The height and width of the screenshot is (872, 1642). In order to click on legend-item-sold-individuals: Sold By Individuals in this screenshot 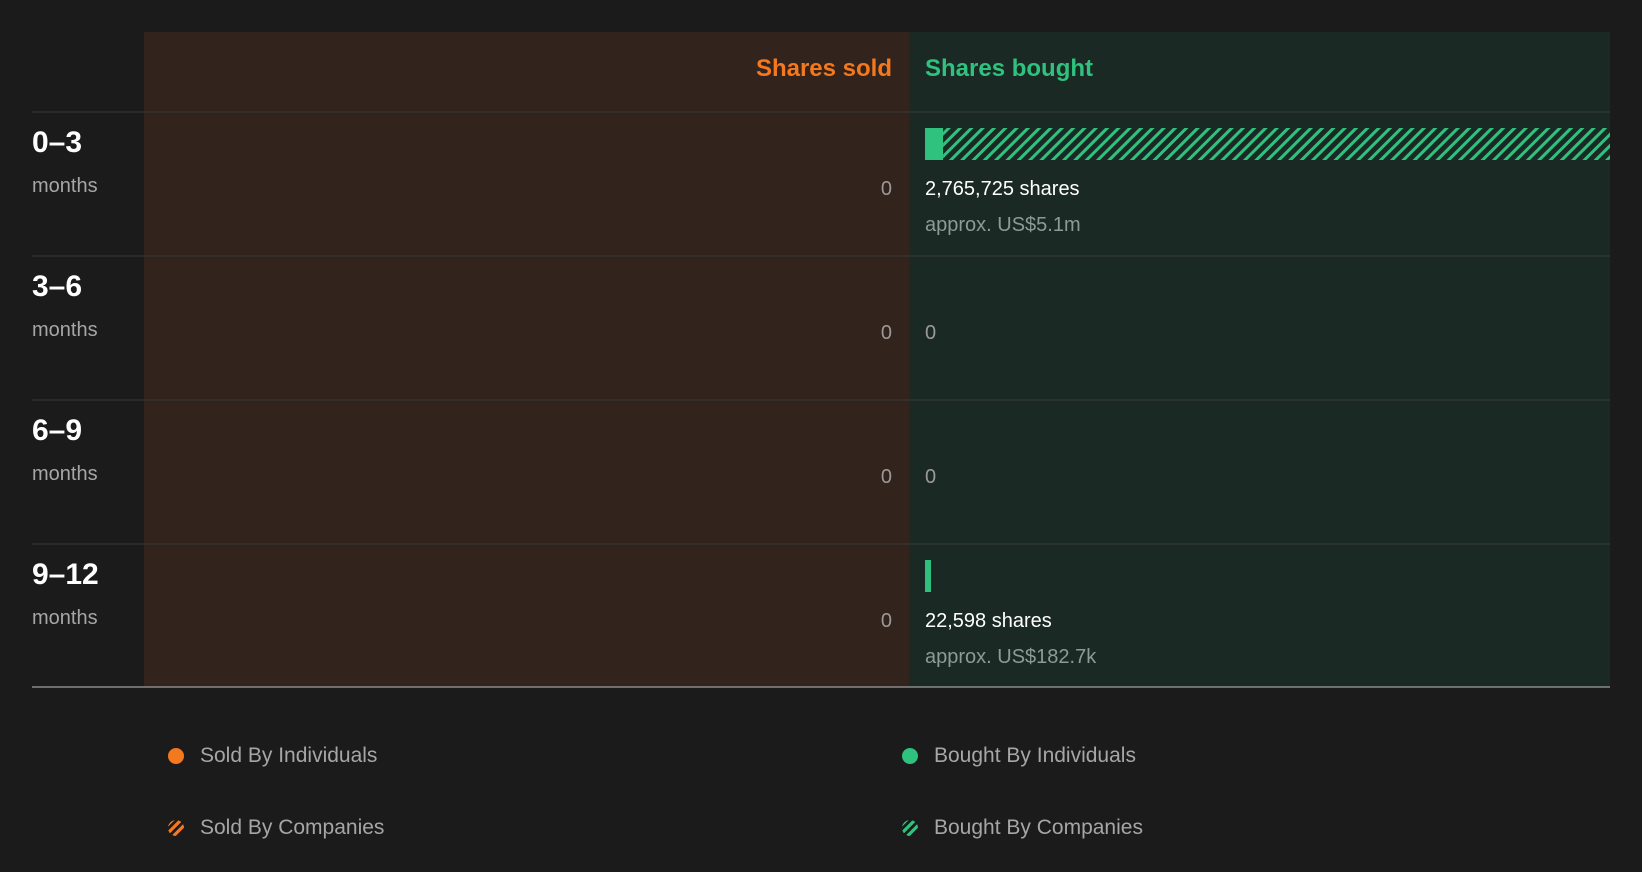, I will do `click(272, 756)`.